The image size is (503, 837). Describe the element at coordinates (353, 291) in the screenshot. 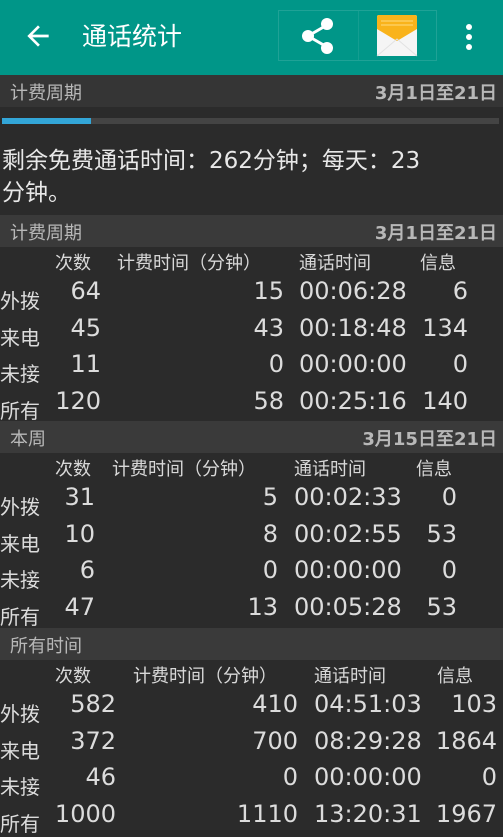

I see `cell-duration: 00:06:28` at that location.